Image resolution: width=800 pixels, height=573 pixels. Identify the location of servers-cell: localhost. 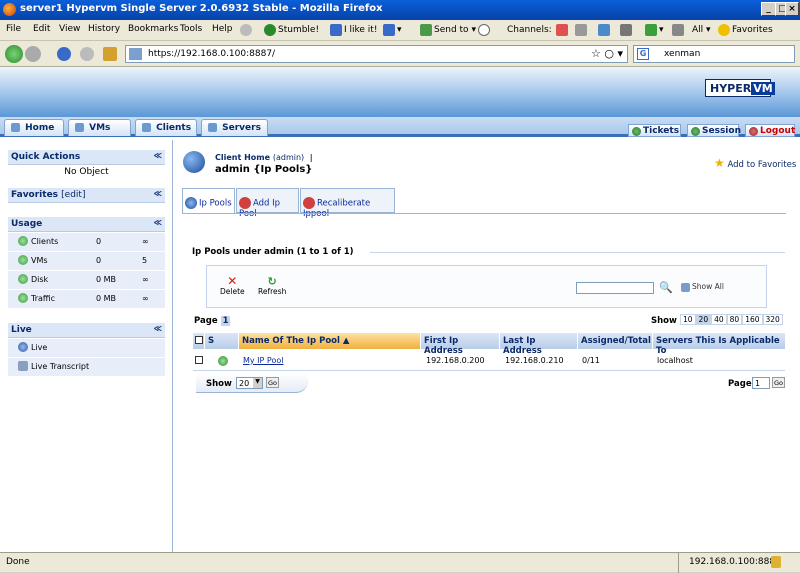
(675, 360).